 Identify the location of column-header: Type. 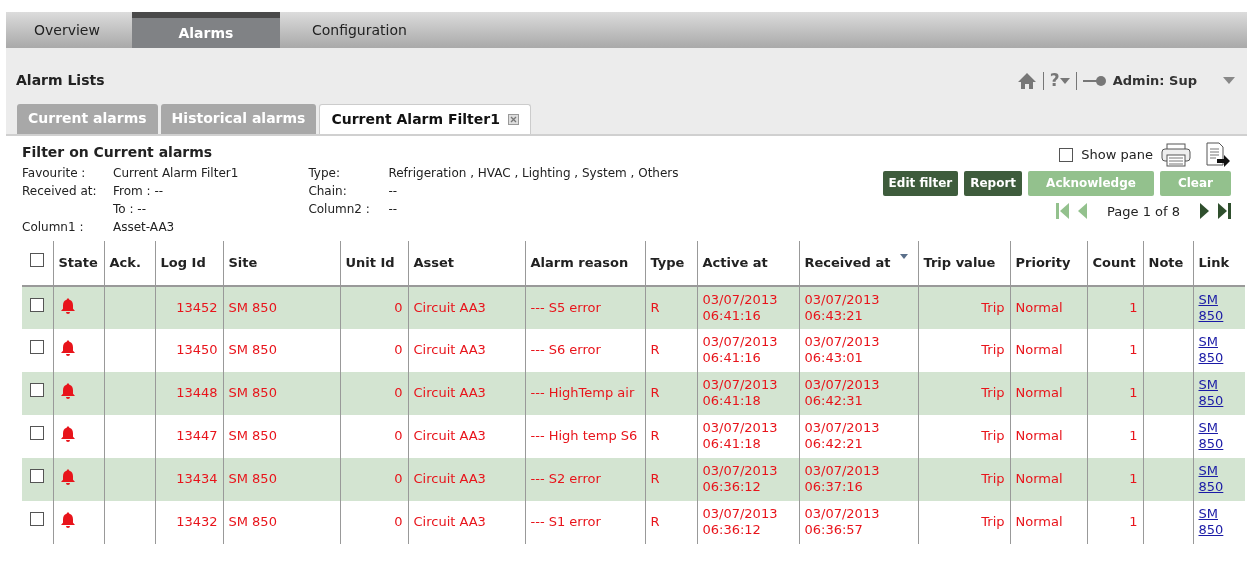
(671, 263).